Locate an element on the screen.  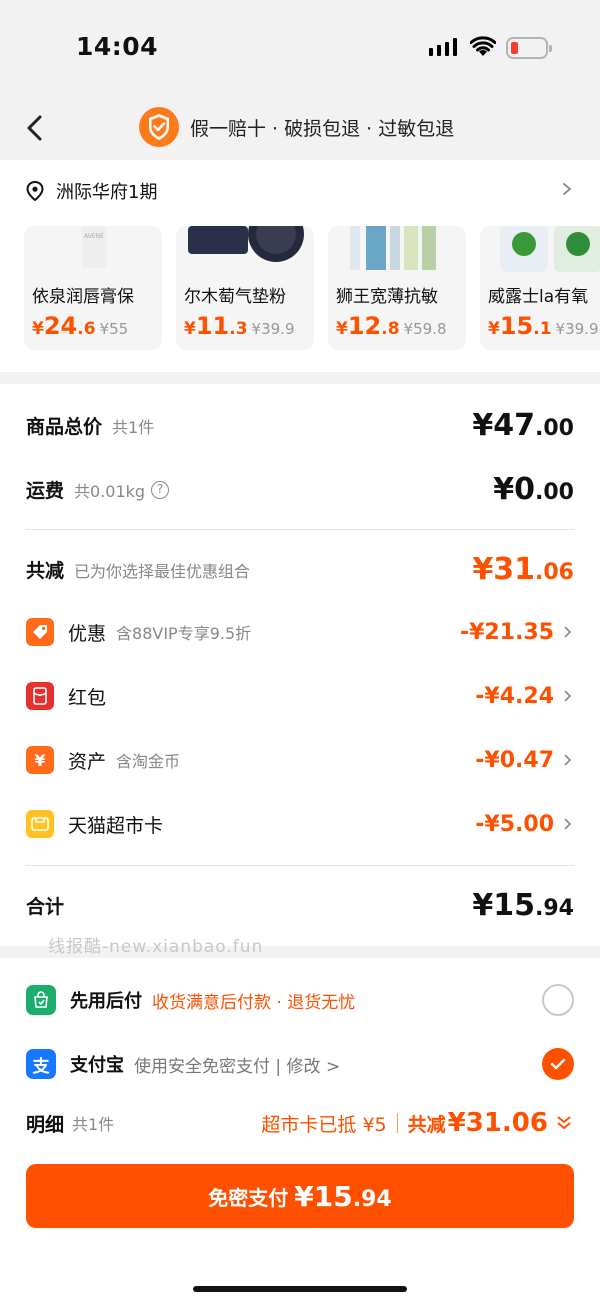
cellular-signal-icon is located at coordinates (443, 47).